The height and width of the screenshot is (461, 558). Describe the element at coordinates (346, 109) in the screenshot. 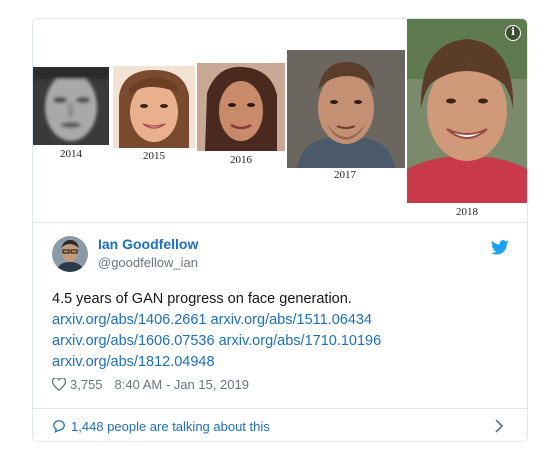

I see `face-image-2017` at that location.